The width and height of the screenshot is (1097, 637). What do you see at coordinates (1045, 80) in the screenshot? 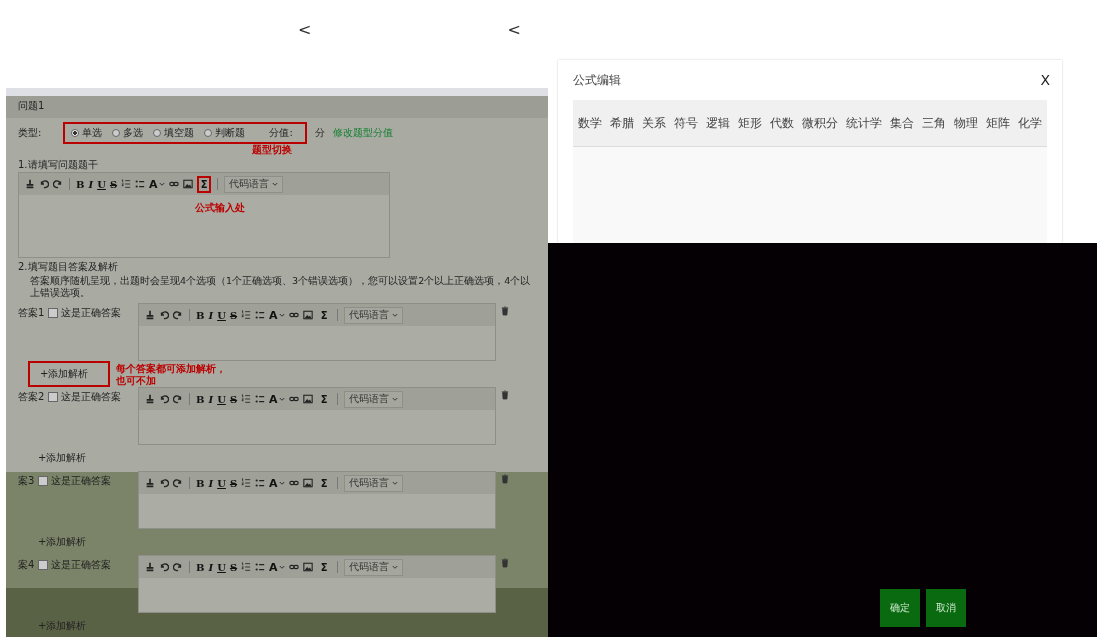
I see `close-button: X` at bounding box center [1045, 80].